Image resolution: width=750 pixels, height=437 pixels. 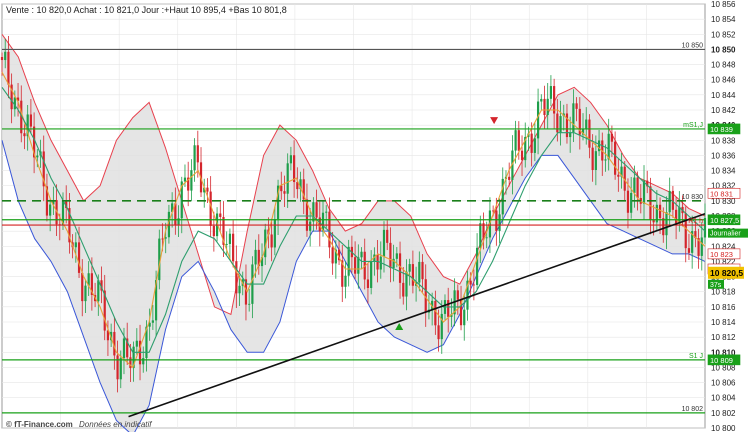 What do you see at coordinates (723, 19) in the screenshot?
I see `y-tick-label: 10 854` at bounding box center [723, 19].